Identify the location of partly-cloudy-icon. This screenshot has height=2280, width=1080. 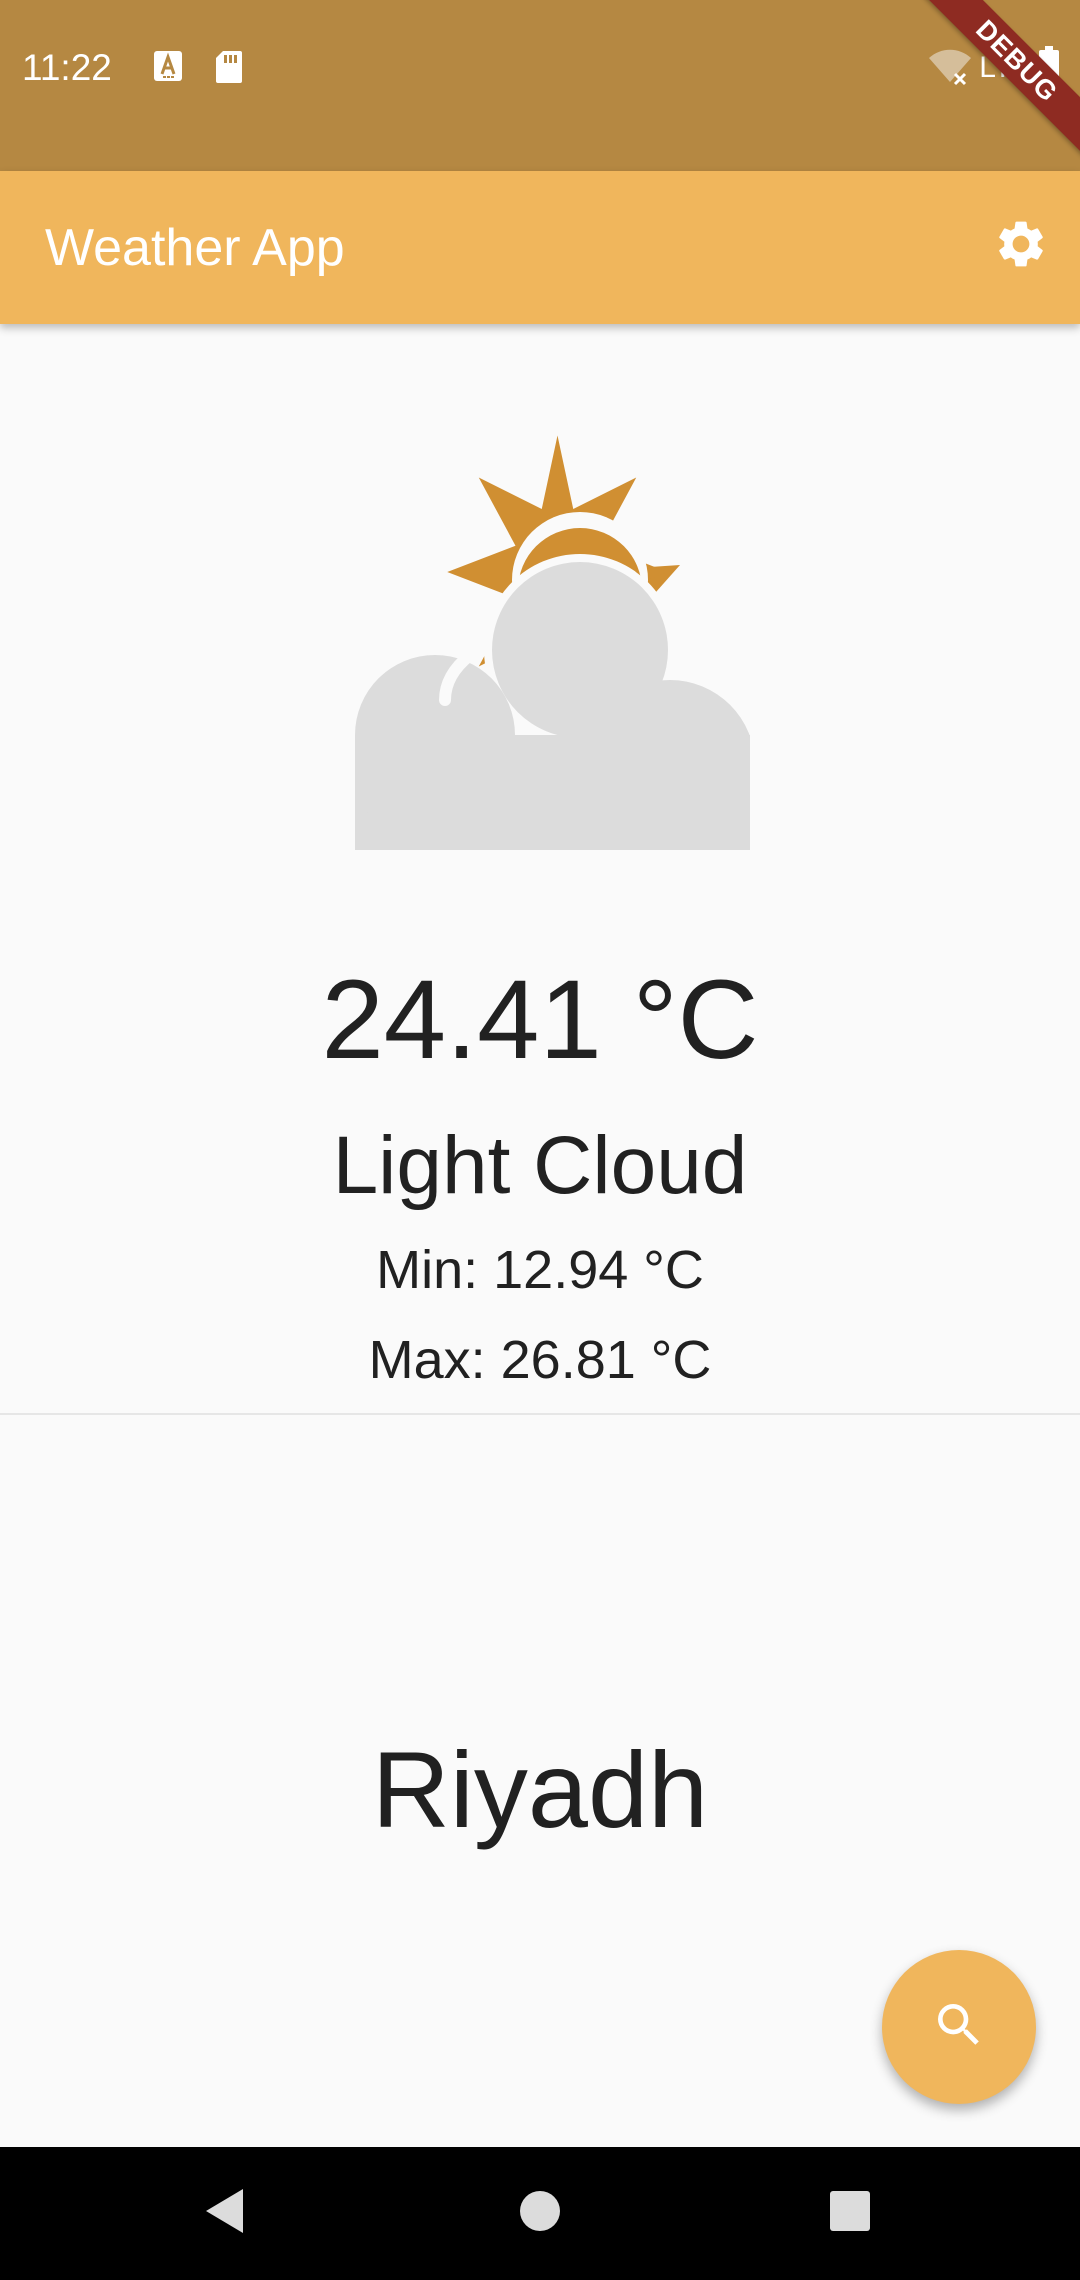
(542, 642).